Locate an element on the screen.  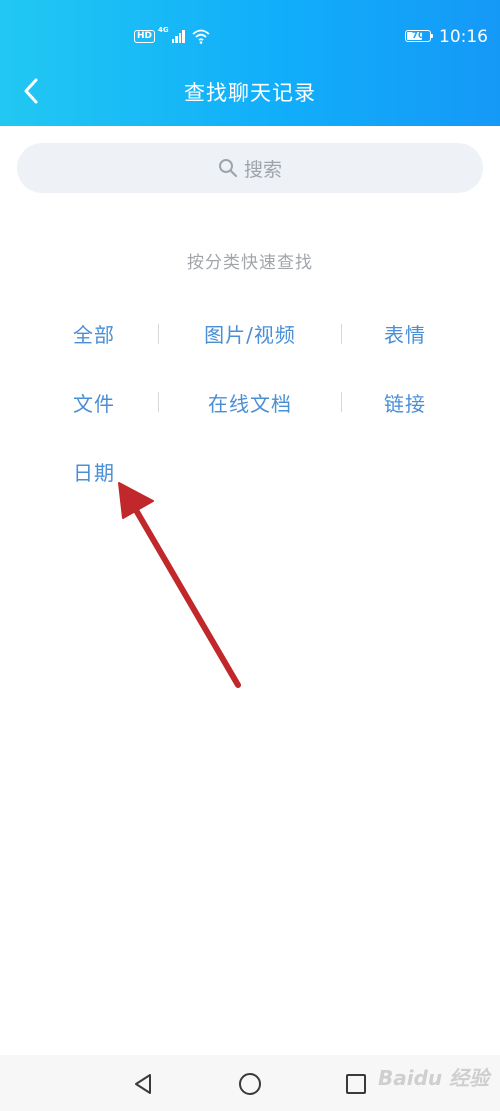
battery-icon: 70 is located at coordinates (418, 36).